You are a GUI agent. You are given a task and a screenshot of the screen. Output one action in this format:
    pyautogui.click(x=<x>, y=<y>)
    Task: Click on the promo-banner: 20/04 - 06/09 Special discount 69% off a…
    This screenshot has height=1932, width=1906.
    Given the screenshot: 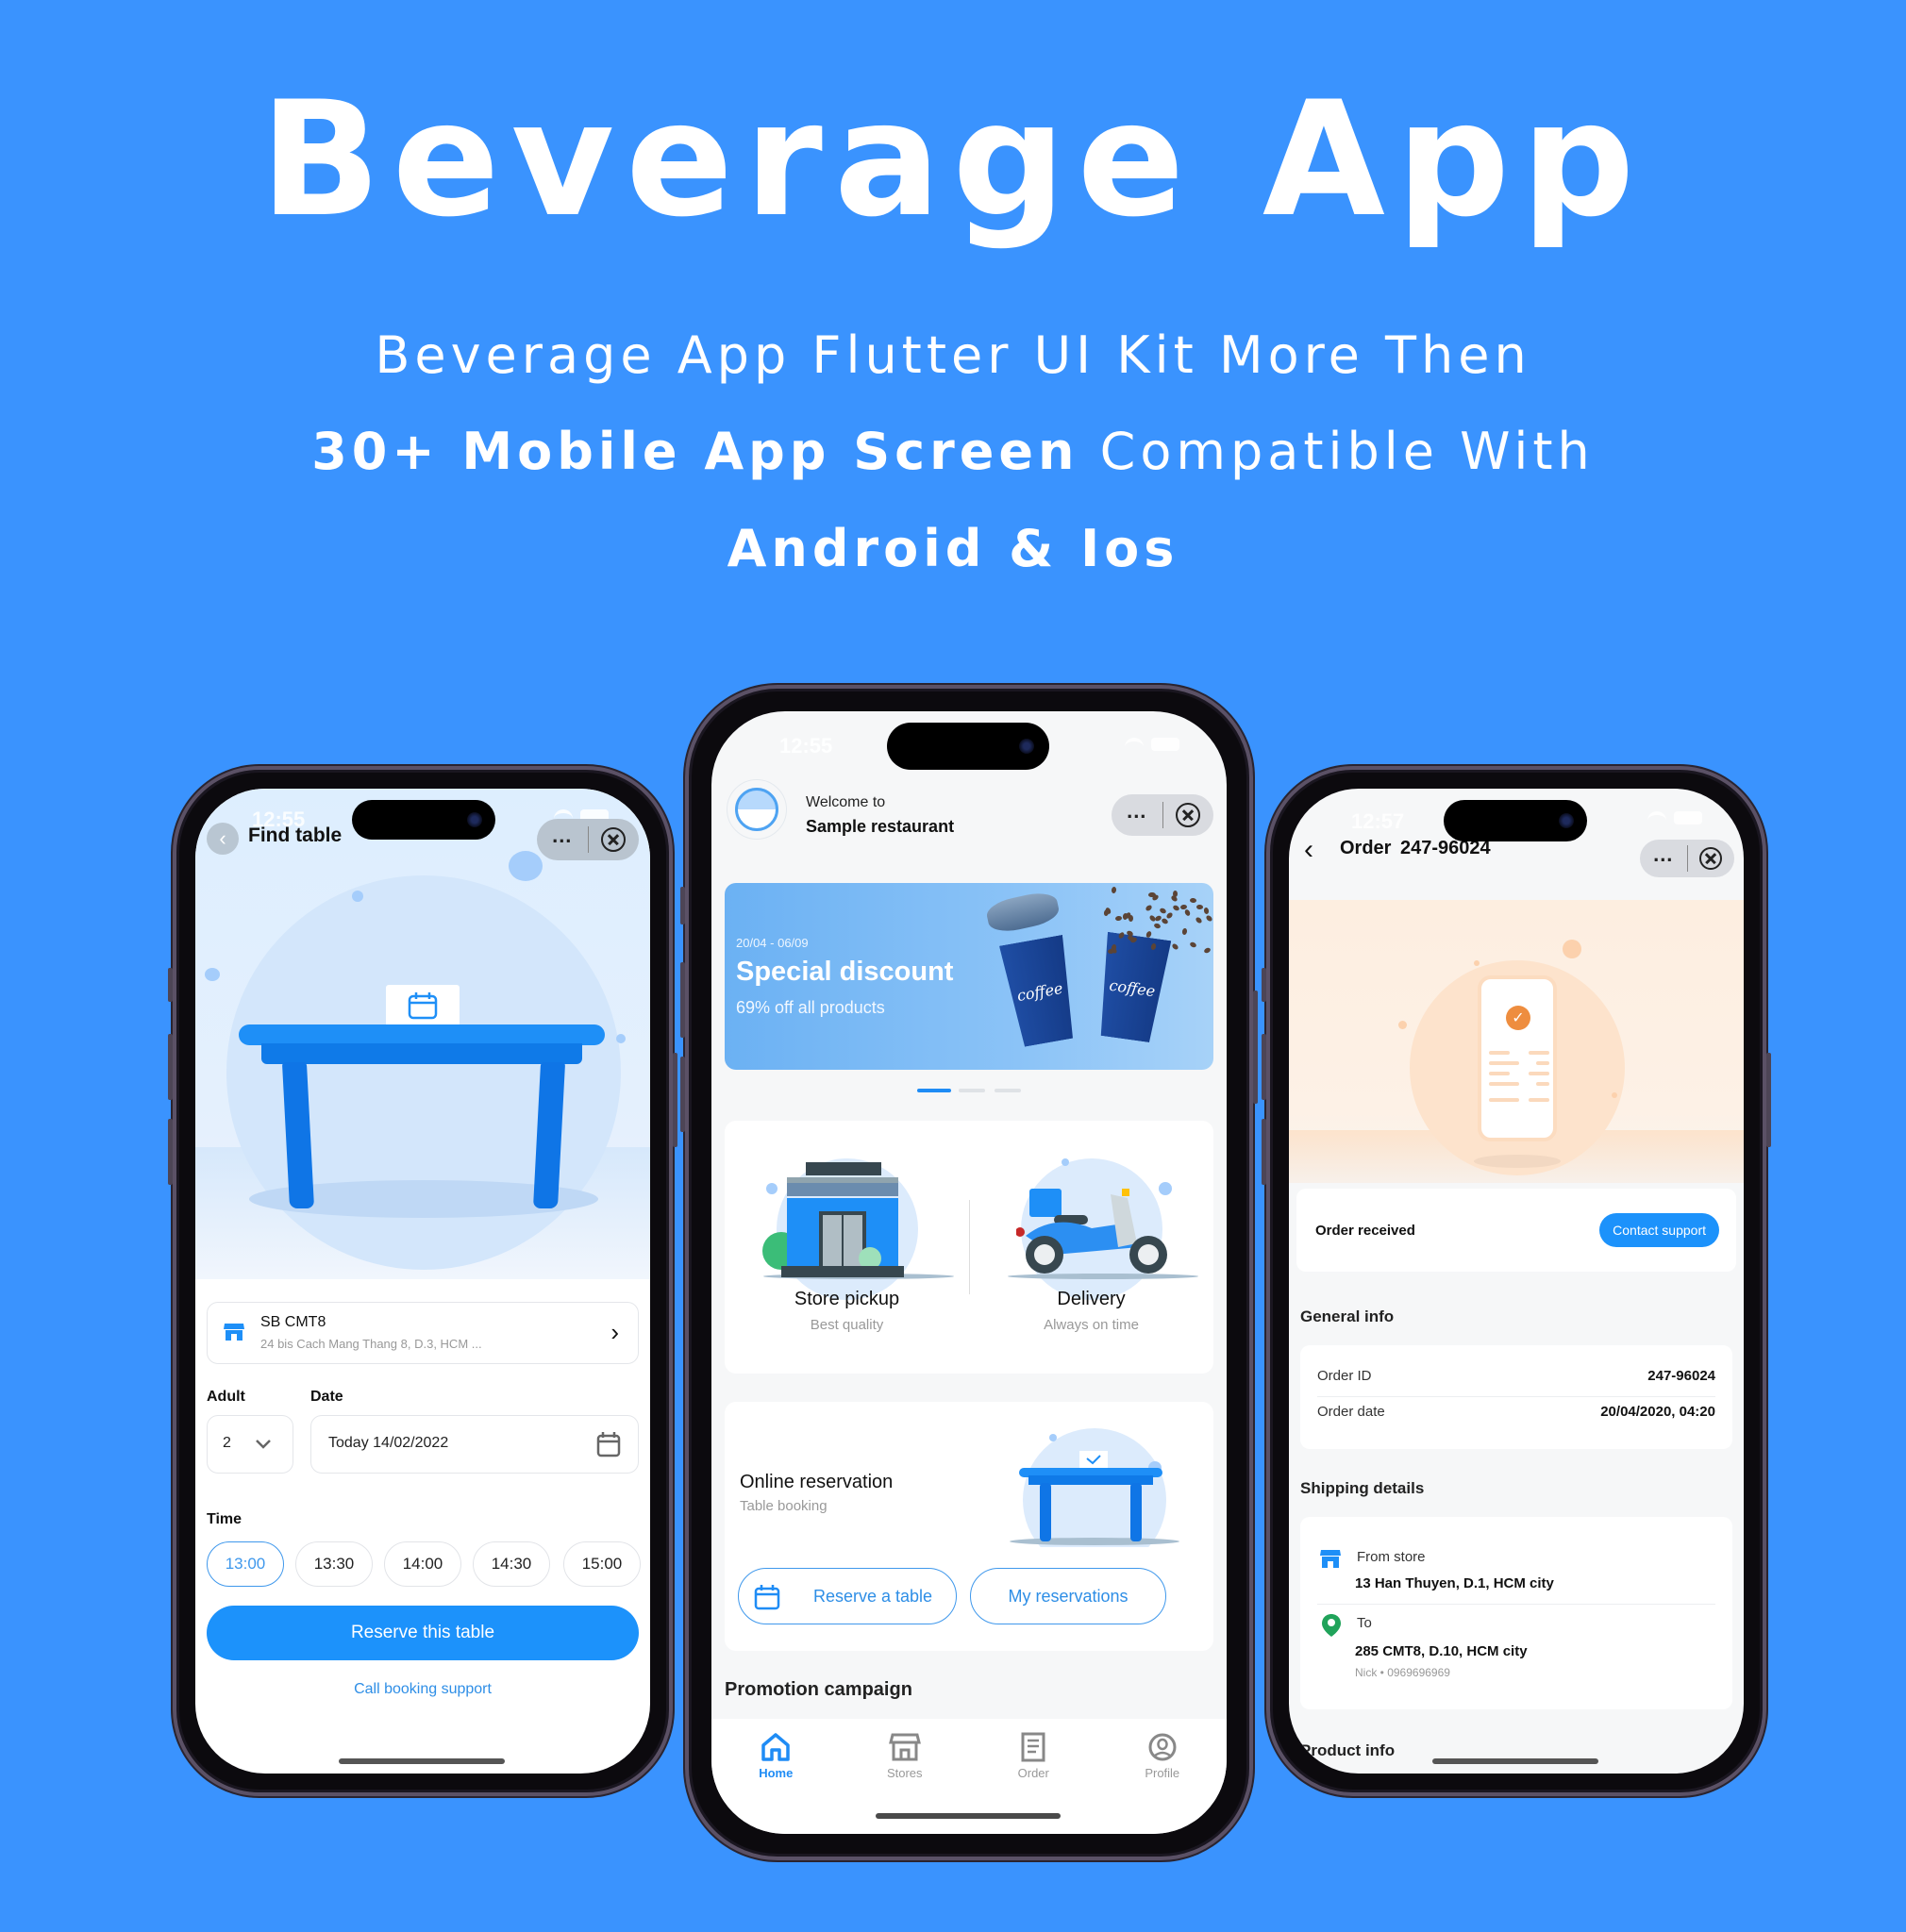 What is the action you would take?
    pyautogui.click(x=969, y=976)
    